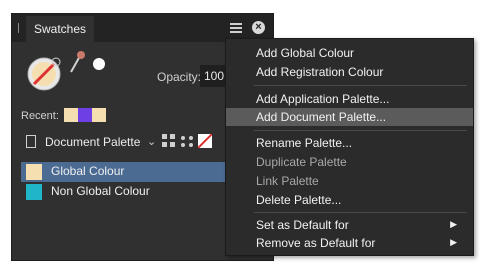  Describe the element at coordinates (179, 77) in the screenshot. I see `opacity-label: Opacity:` at that location.